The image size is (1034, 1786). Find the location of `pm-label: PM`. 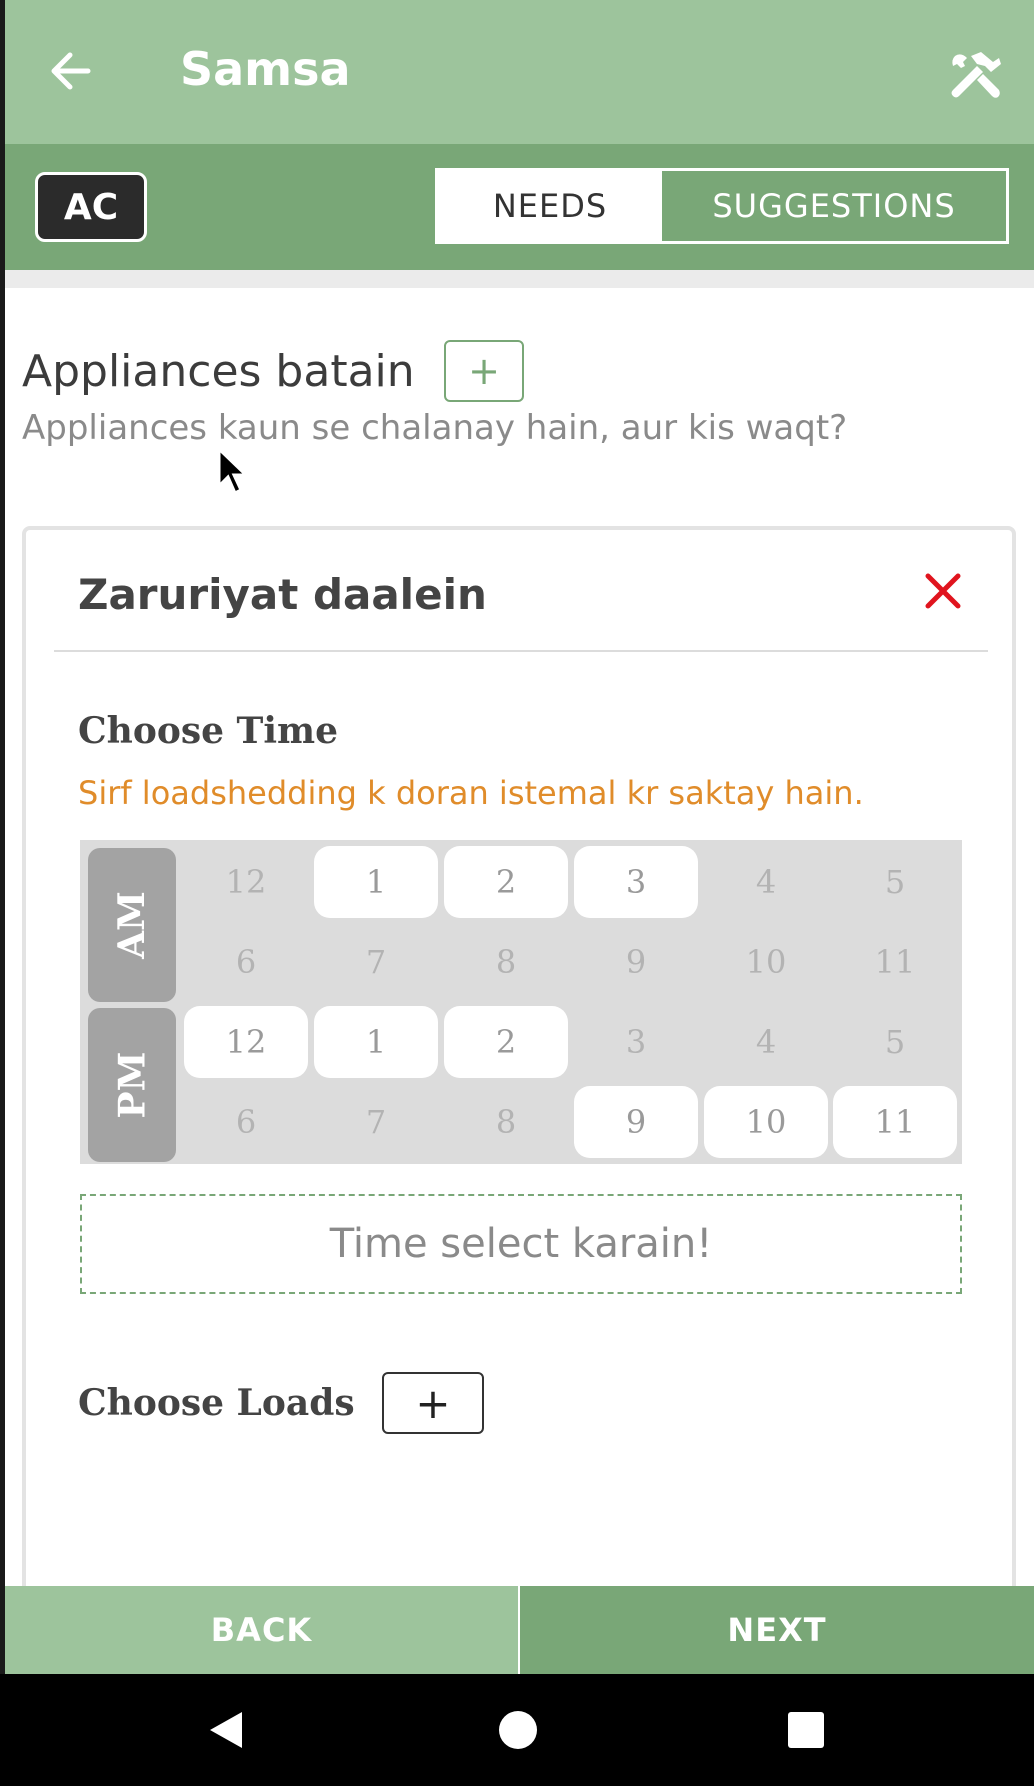

pm-label: PM is located at coordinates (132, 1085).